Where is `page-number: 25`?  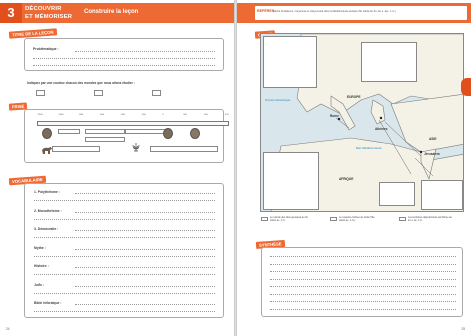 page-number: 25 is located at coordinates (463, 329).